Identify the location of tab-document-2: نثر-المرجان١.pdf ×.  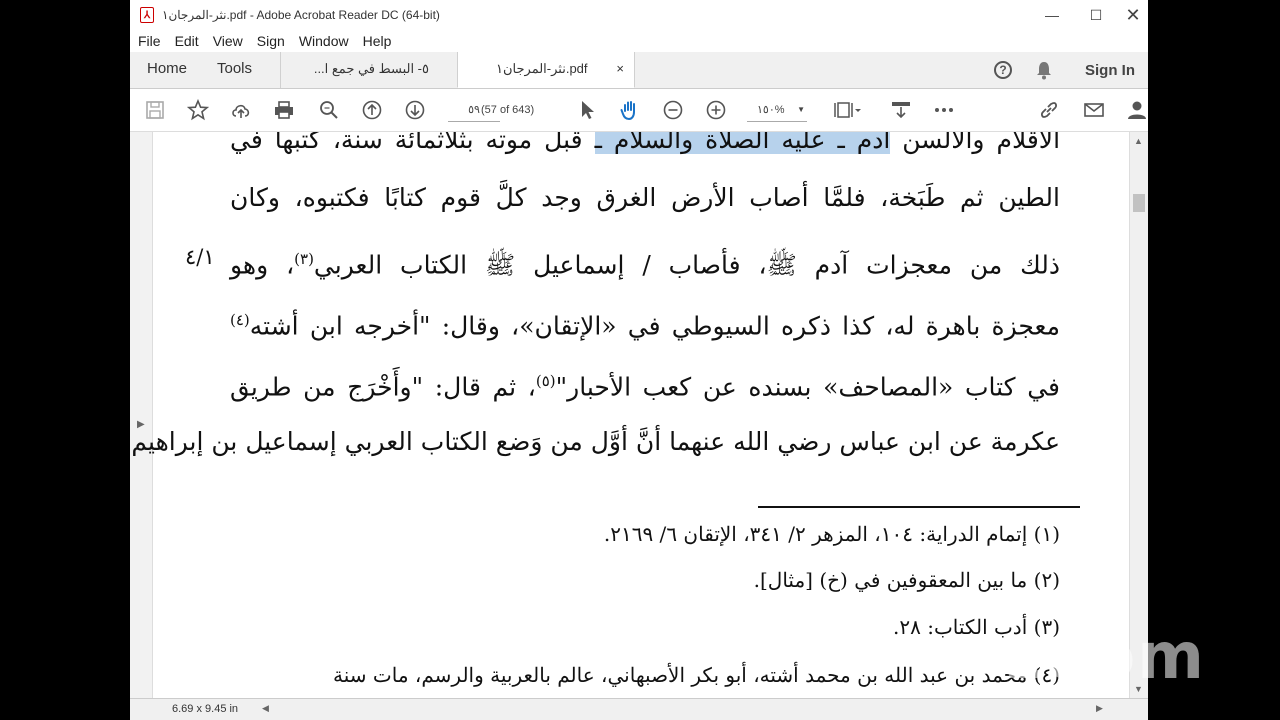
(546, 70).